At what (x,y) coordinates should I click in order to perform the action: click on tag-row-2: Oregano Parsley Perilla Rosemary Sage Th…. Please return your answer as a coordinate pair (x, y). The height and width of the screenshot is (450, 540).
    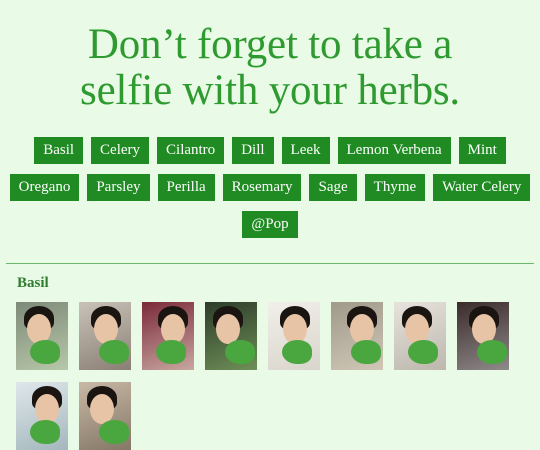
    Looking at the image, I should click on (270, 187).